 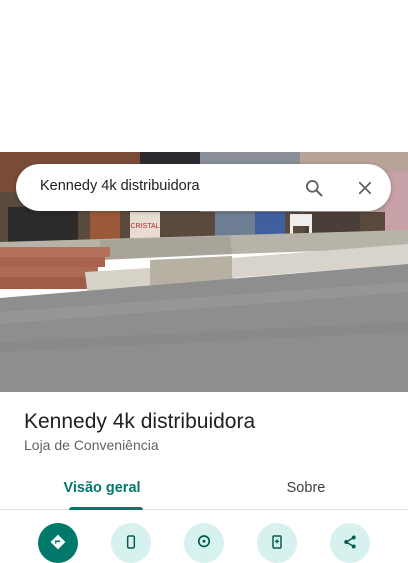 I want to click on save-button, so click(x=277, y=543).